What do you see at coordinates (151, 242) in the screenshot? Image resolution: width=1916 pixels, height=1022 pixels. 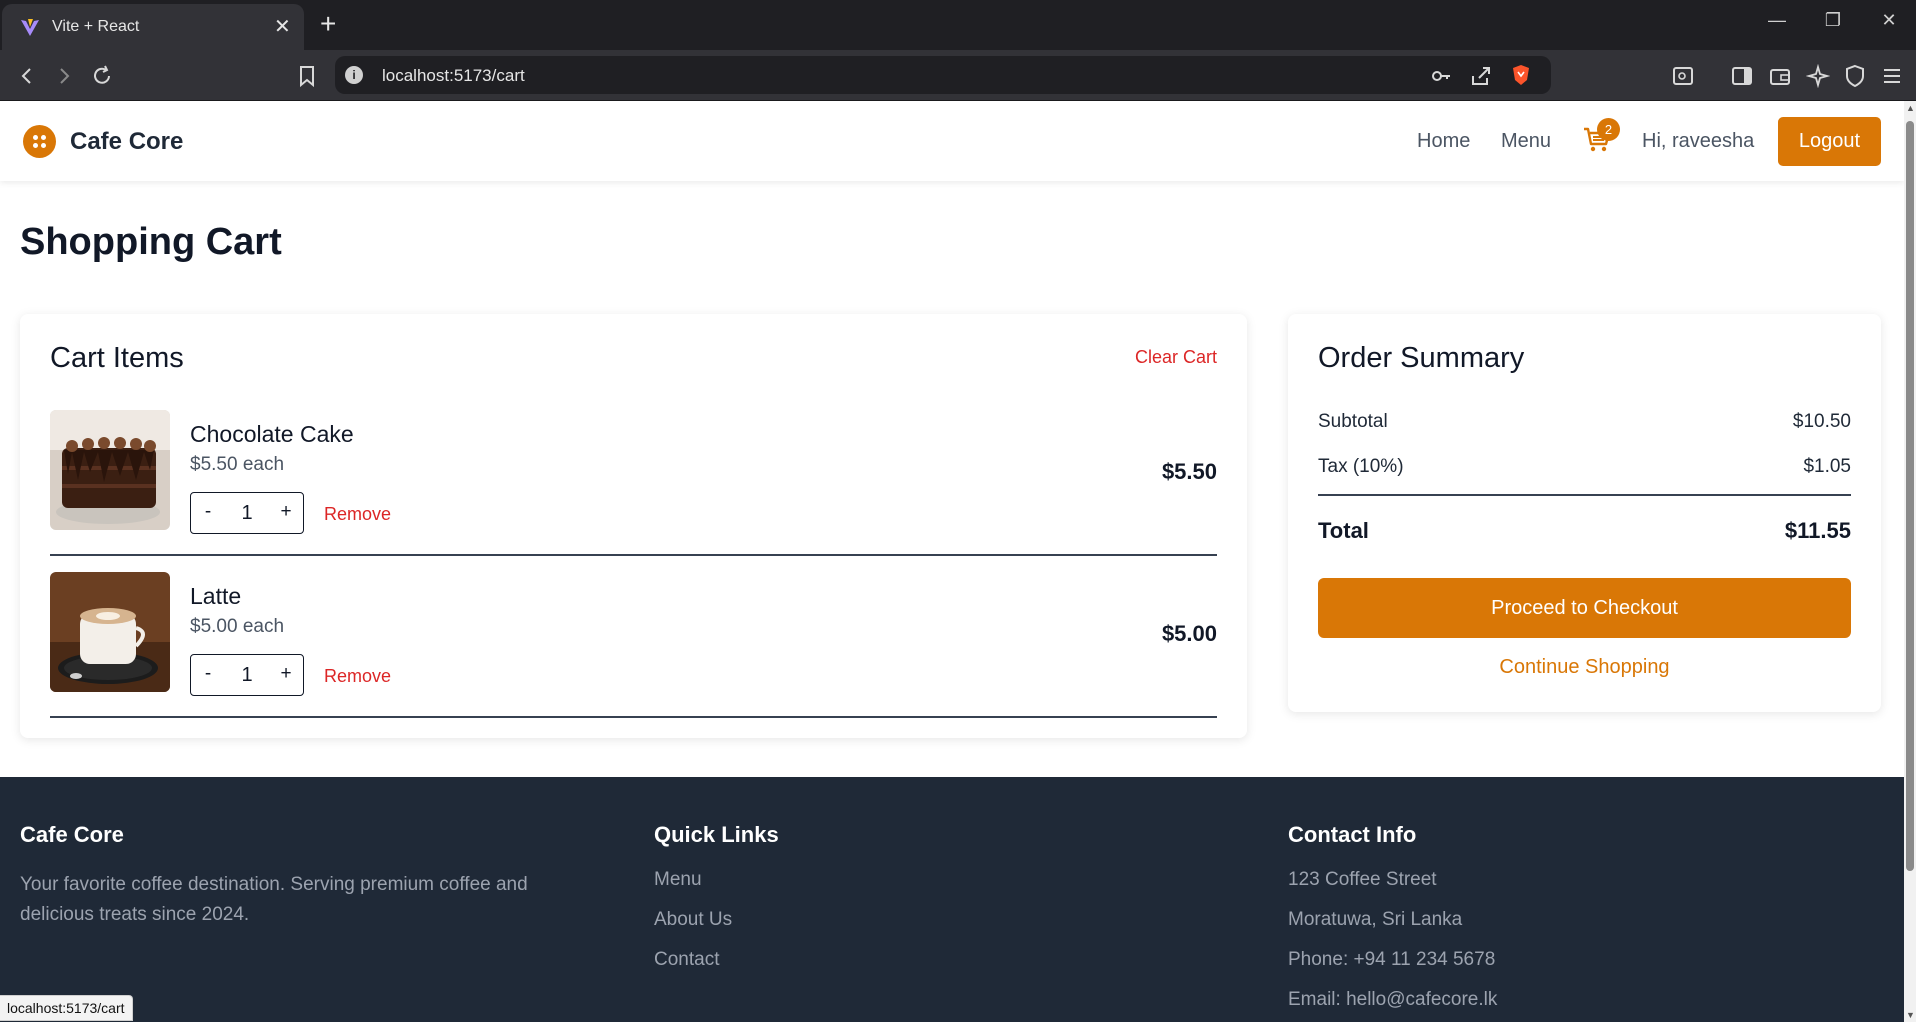 I see `page-title: Shopping Cart` at bounding box center [151, 242].